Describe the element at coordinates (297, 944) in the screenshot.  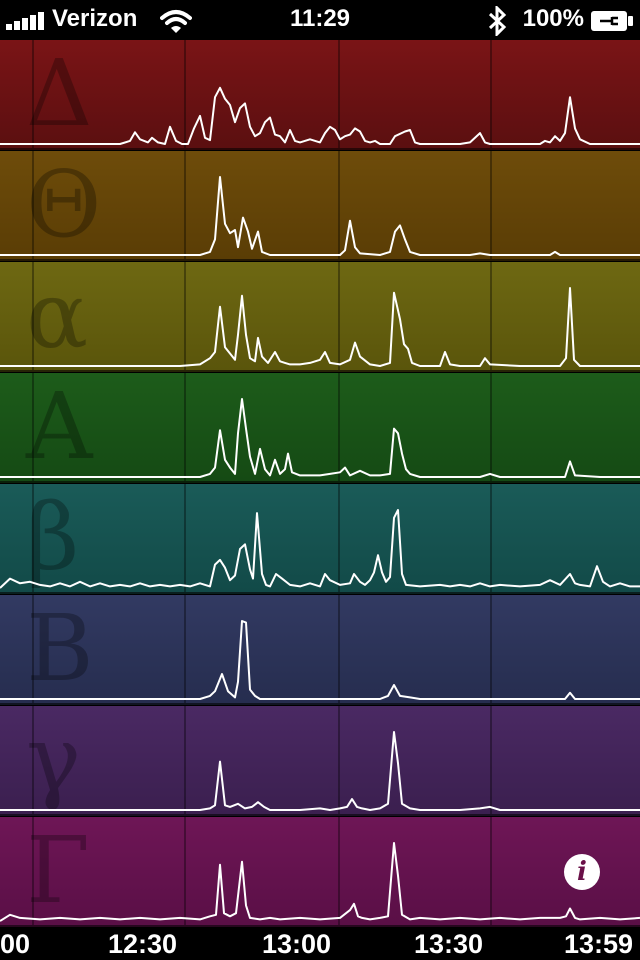
I see `time-axis-label: 13:00` at that location.